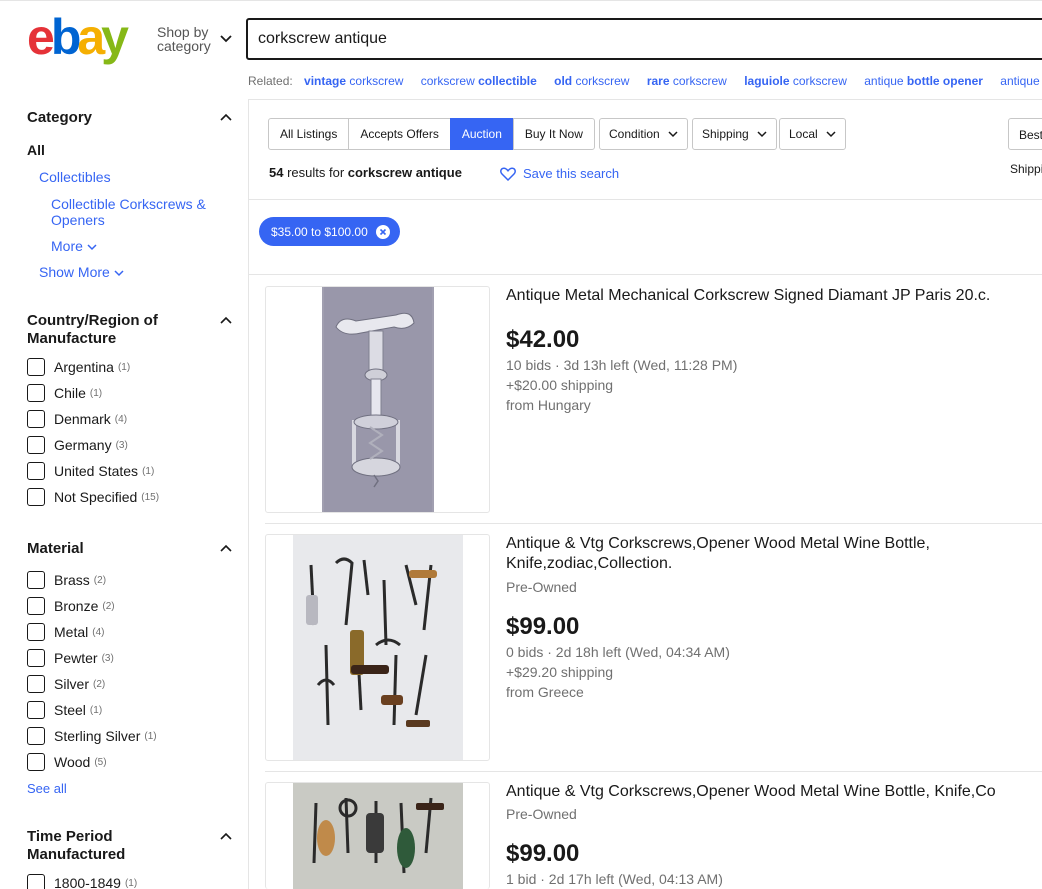 The image size is (1042, 889). What do you see at coordinates (508, 174) in the screenshot?
I see `heart-icon` at bounding box center [508, 174].